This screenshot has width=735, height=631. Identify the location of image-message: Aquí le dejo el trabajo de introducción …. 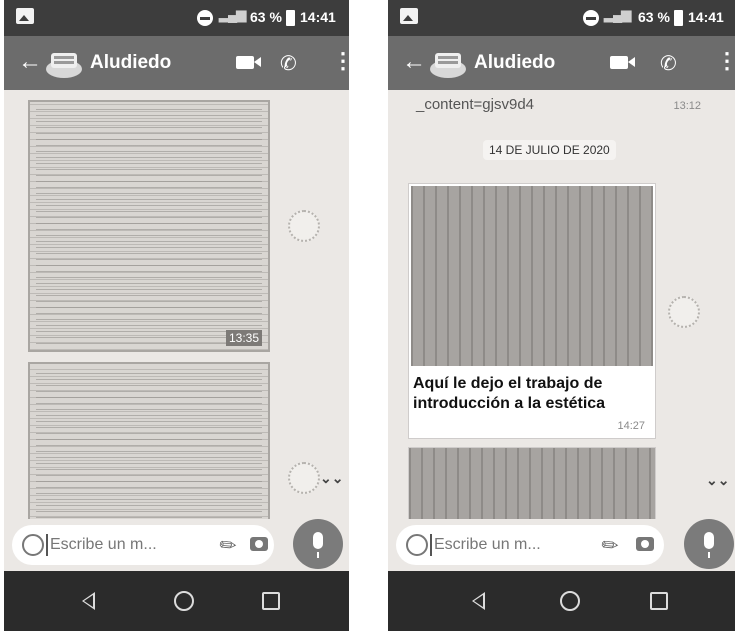
(532, 311).